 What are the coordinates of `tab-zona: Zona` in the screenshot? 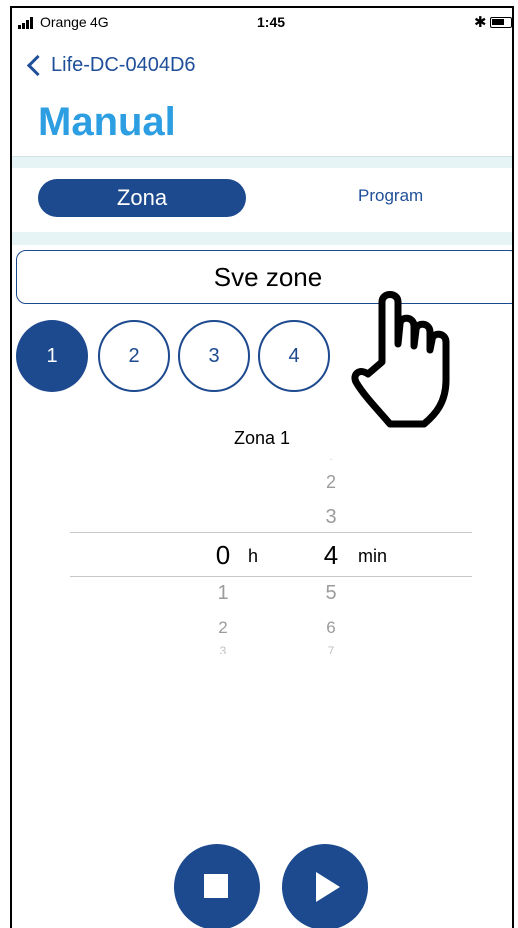 It's located at (142, 198).